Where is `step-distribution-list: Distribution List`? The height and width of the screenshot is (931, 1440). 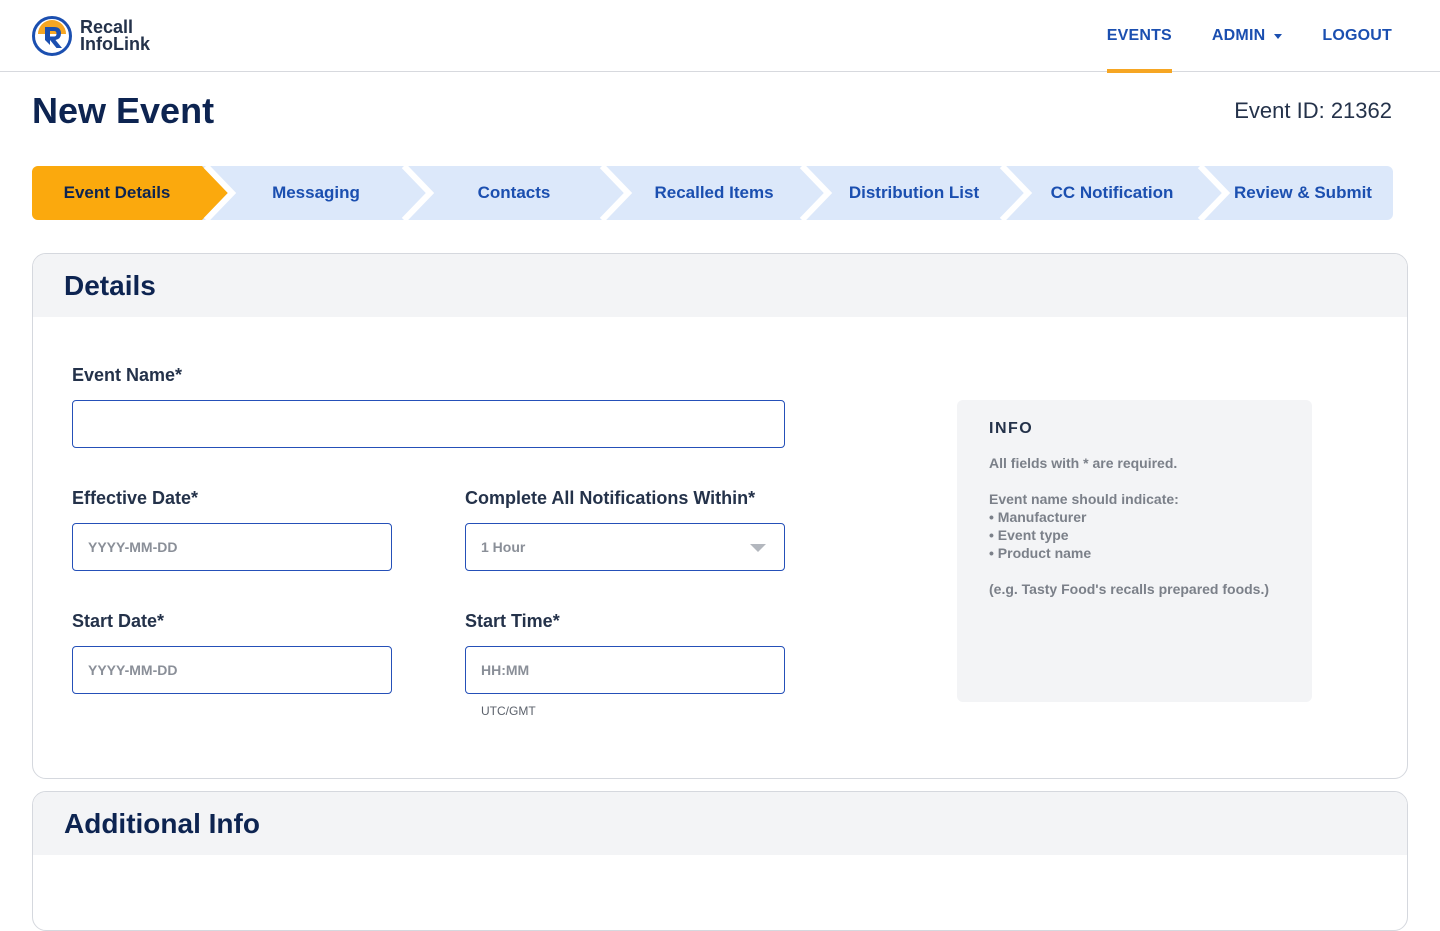
step-distribution-list: Distribution List is located at coordinates (914, 193).